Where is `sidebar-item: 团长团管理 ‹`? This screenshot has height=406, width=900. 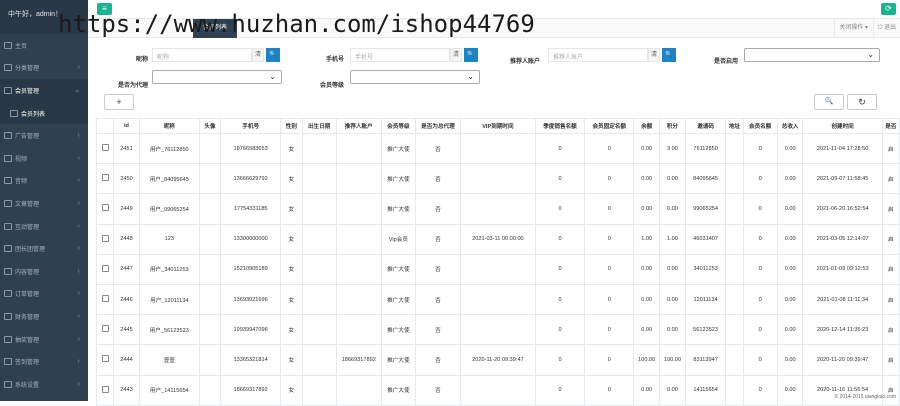 sidebar-item: 团长团管理 ‹ is located at coordinates (44, 248).